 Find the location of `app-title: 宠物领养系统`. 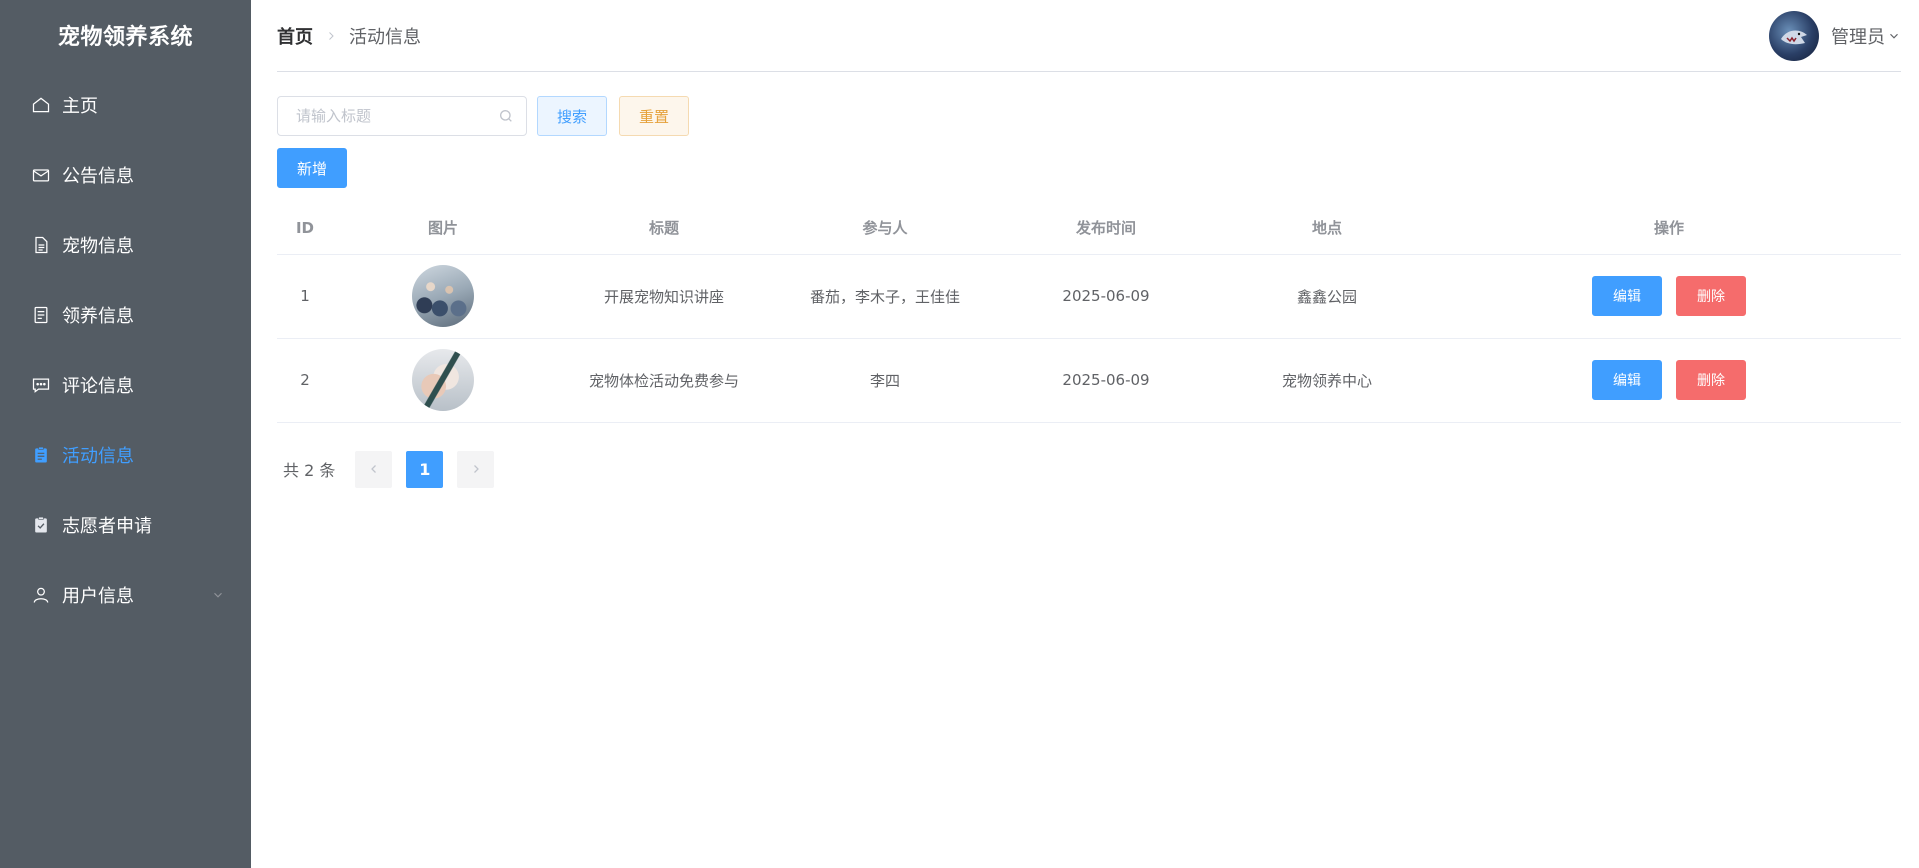

app-title: 宠物领养系统 is located at coordinates (125, 37).